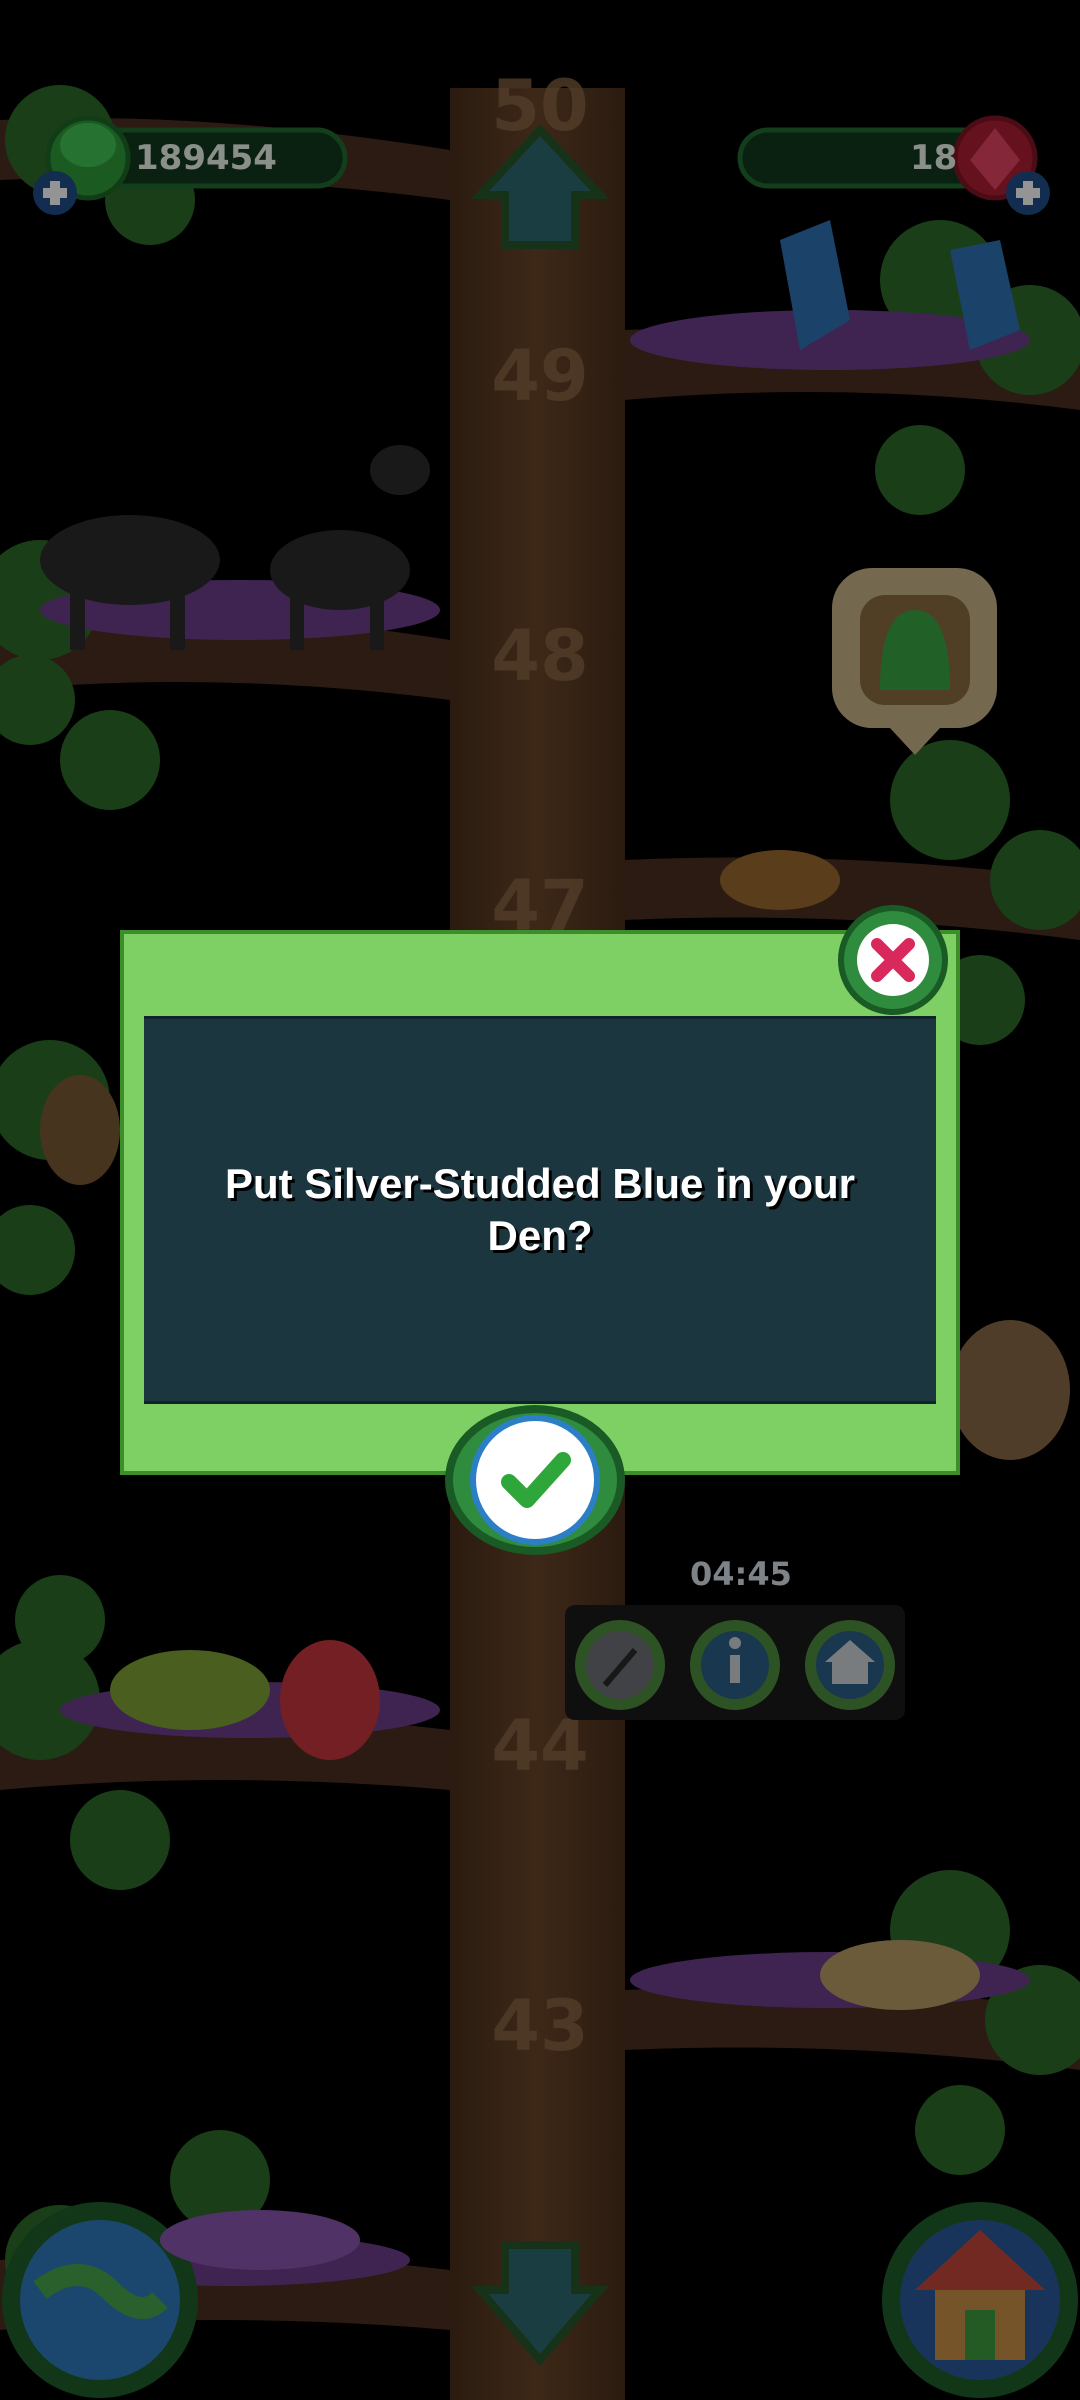  I want to click on gem-count: 18, so click(934, 158).